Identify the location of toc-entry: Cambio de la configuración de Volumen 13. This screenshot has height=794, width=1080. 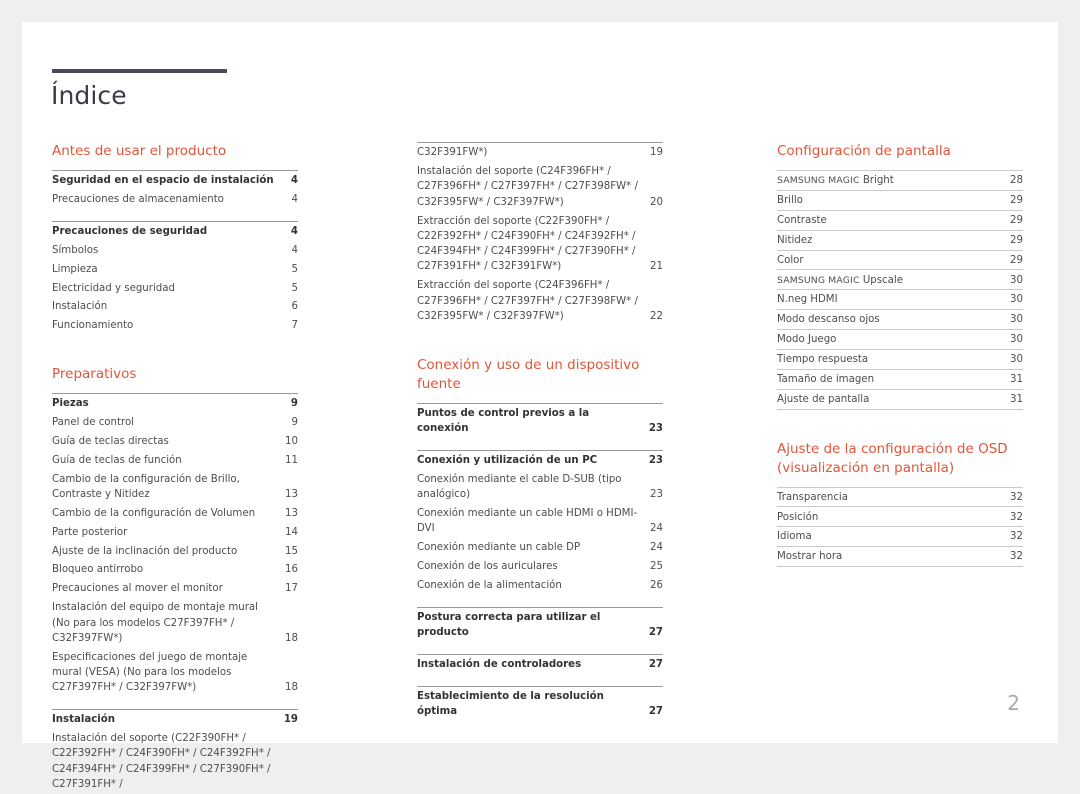
(175, 513).